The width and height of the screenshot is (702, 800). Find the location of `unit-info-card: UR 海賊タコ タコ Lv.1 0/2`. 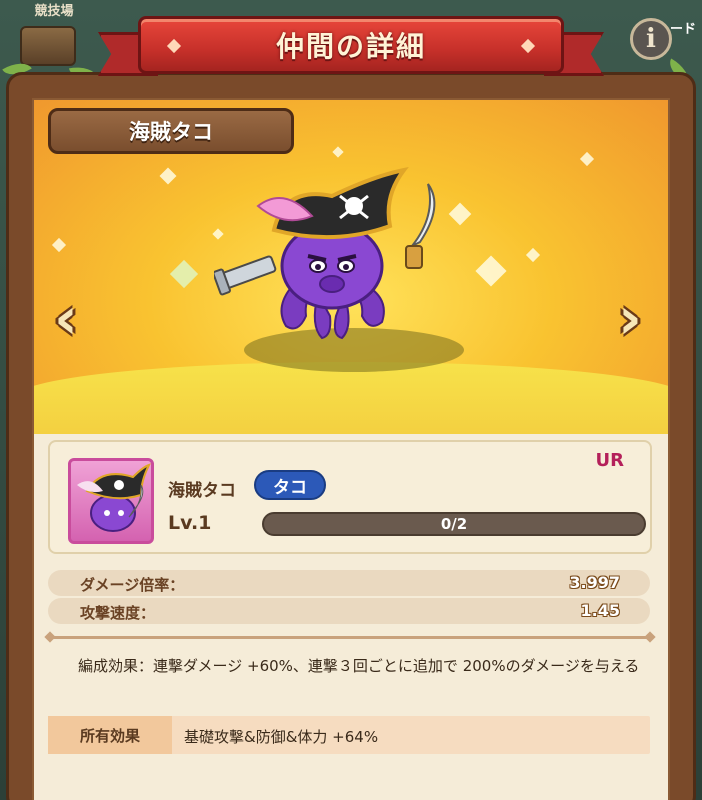

unit-info-card: UR 海賊タコ タコ Lv.1 0/2 is located at coordinates (350, 497).